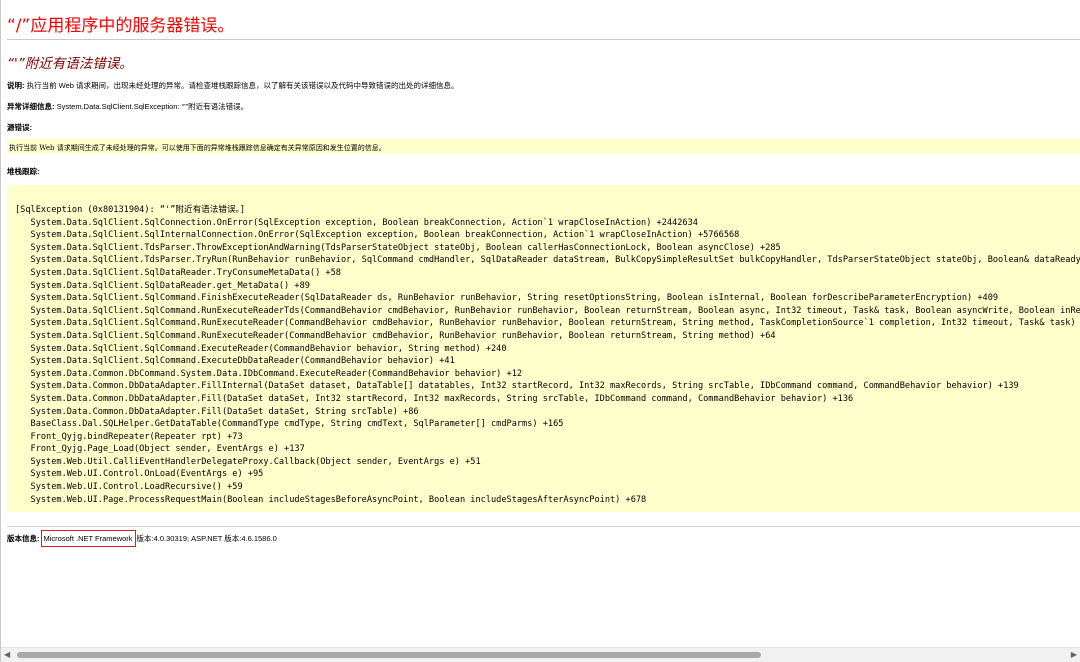  Describe the element at coordinates (543, 39) in the screenshot. I see `title-divider` at that location.